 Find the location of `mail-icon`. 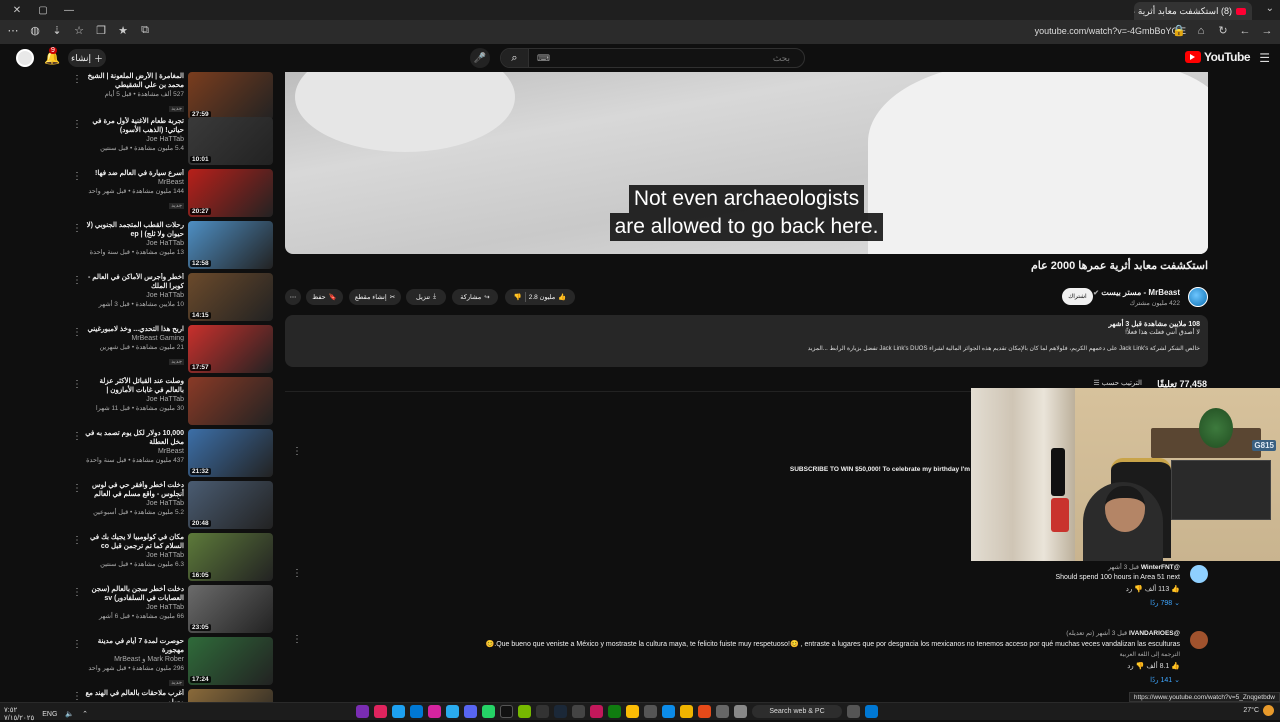

mail-icon is located at coordinates (416, 711).